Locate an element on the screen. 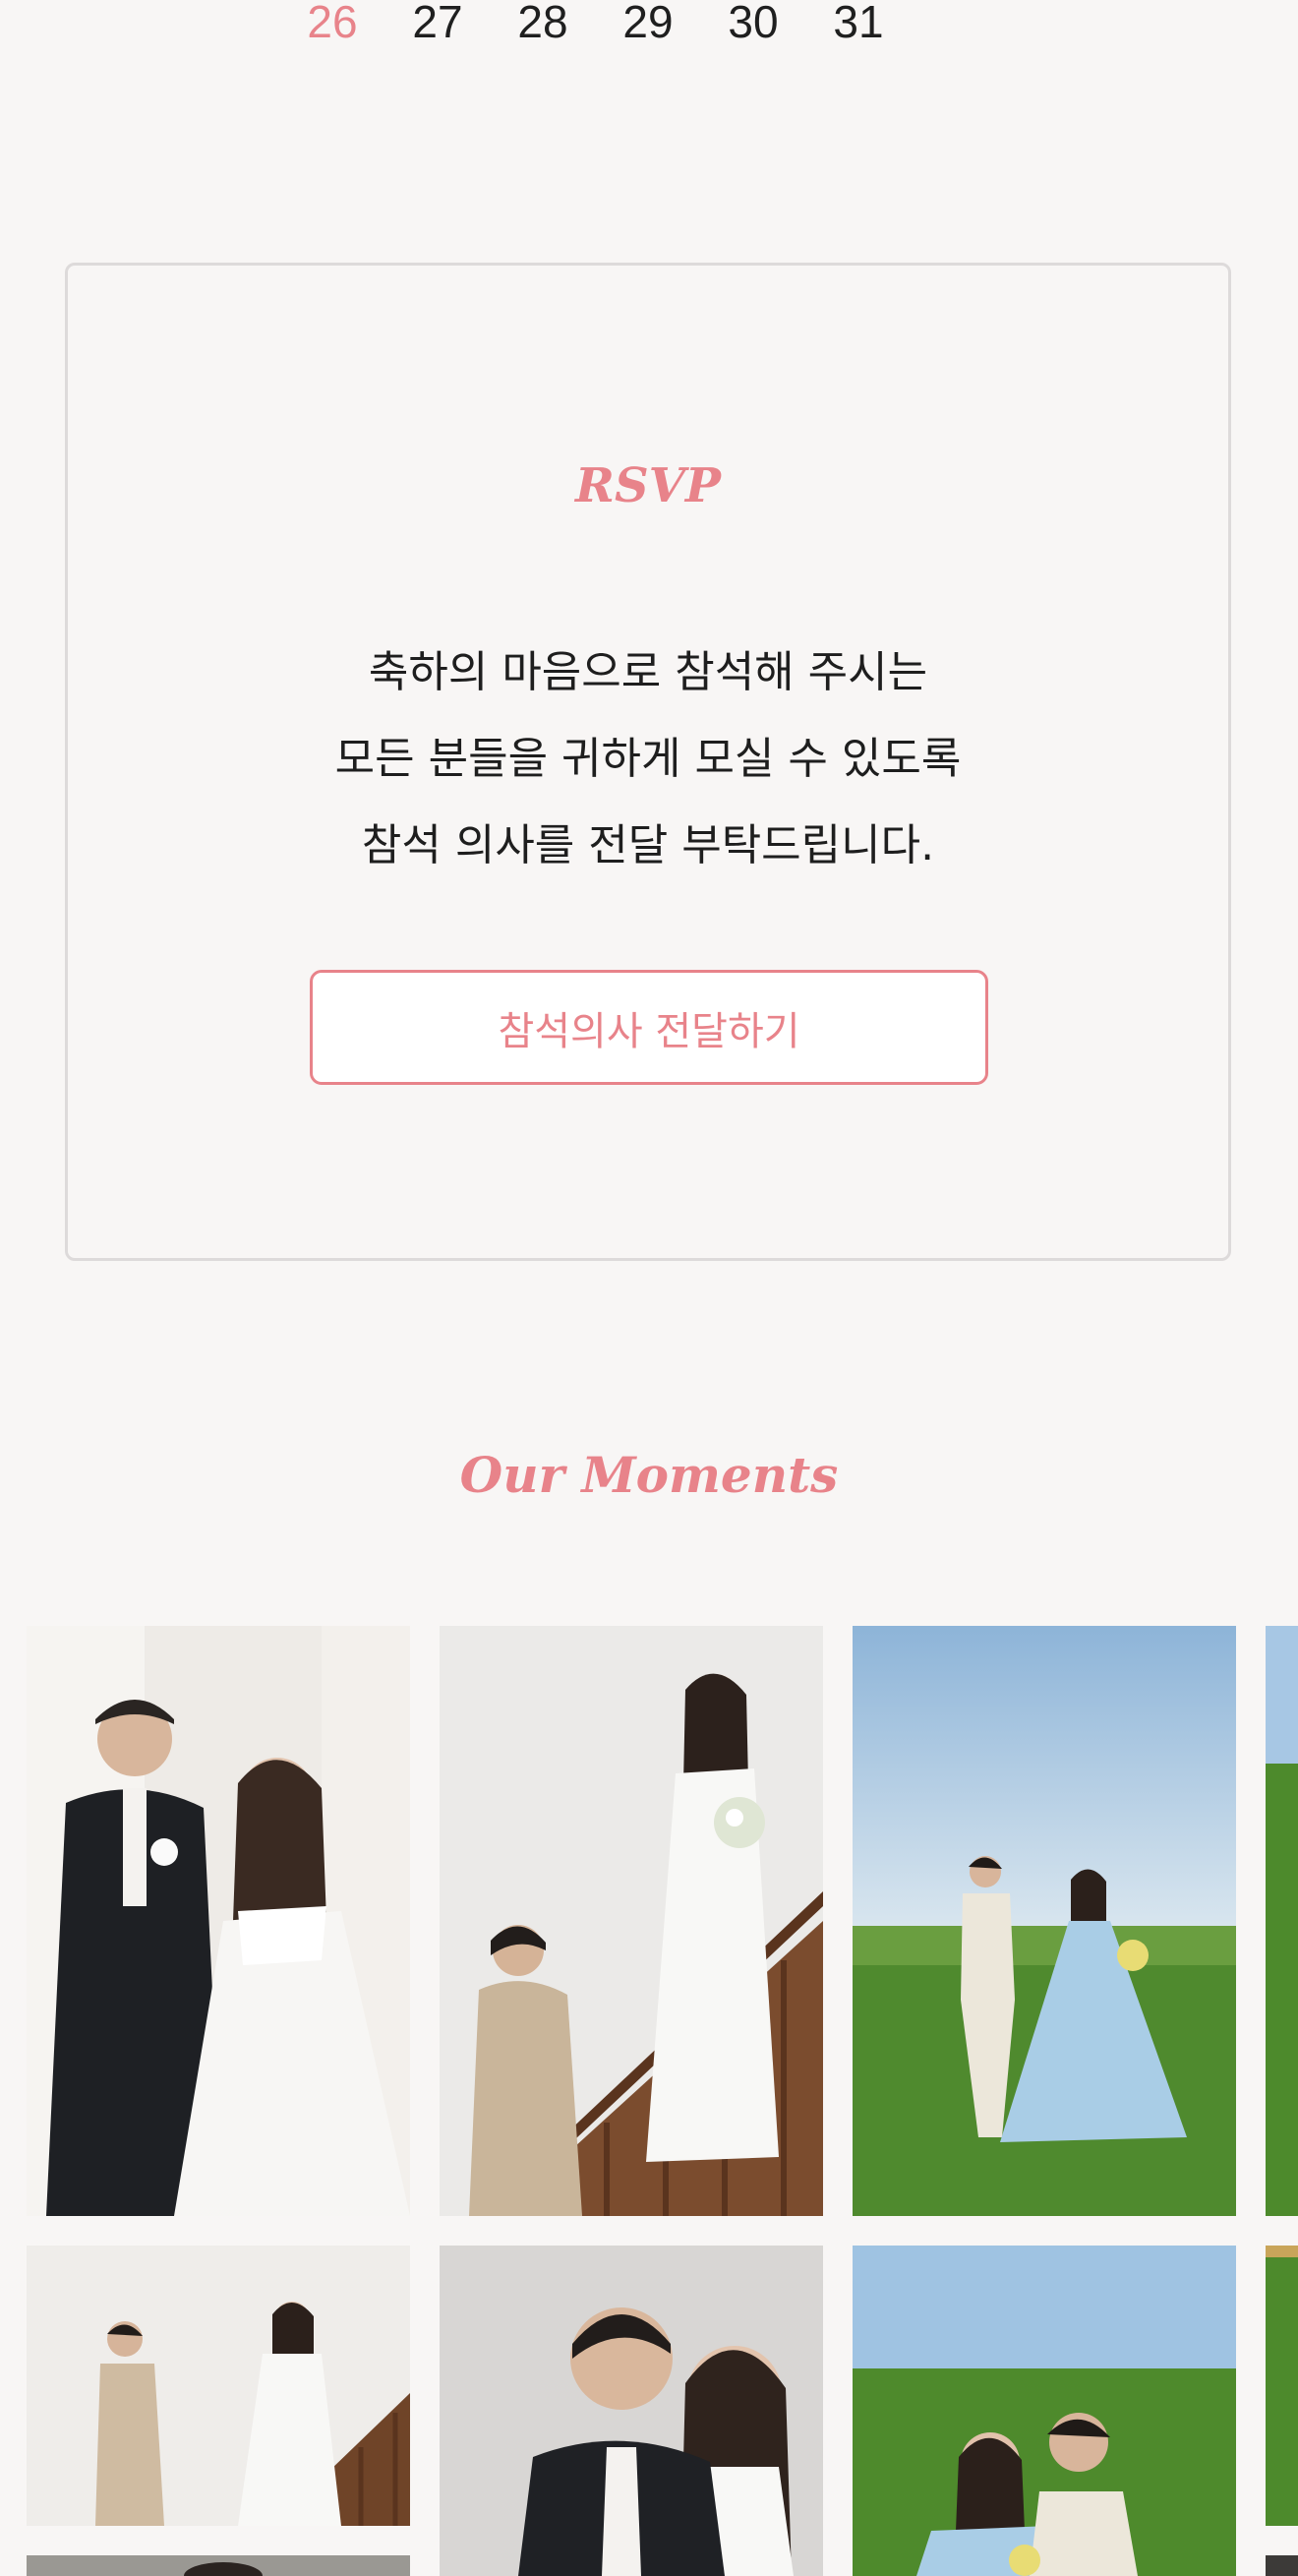 The width and height of the screenshot is (1298, 2576). gallery-photo-couple-indoor is located at coordinates (218, 1921).